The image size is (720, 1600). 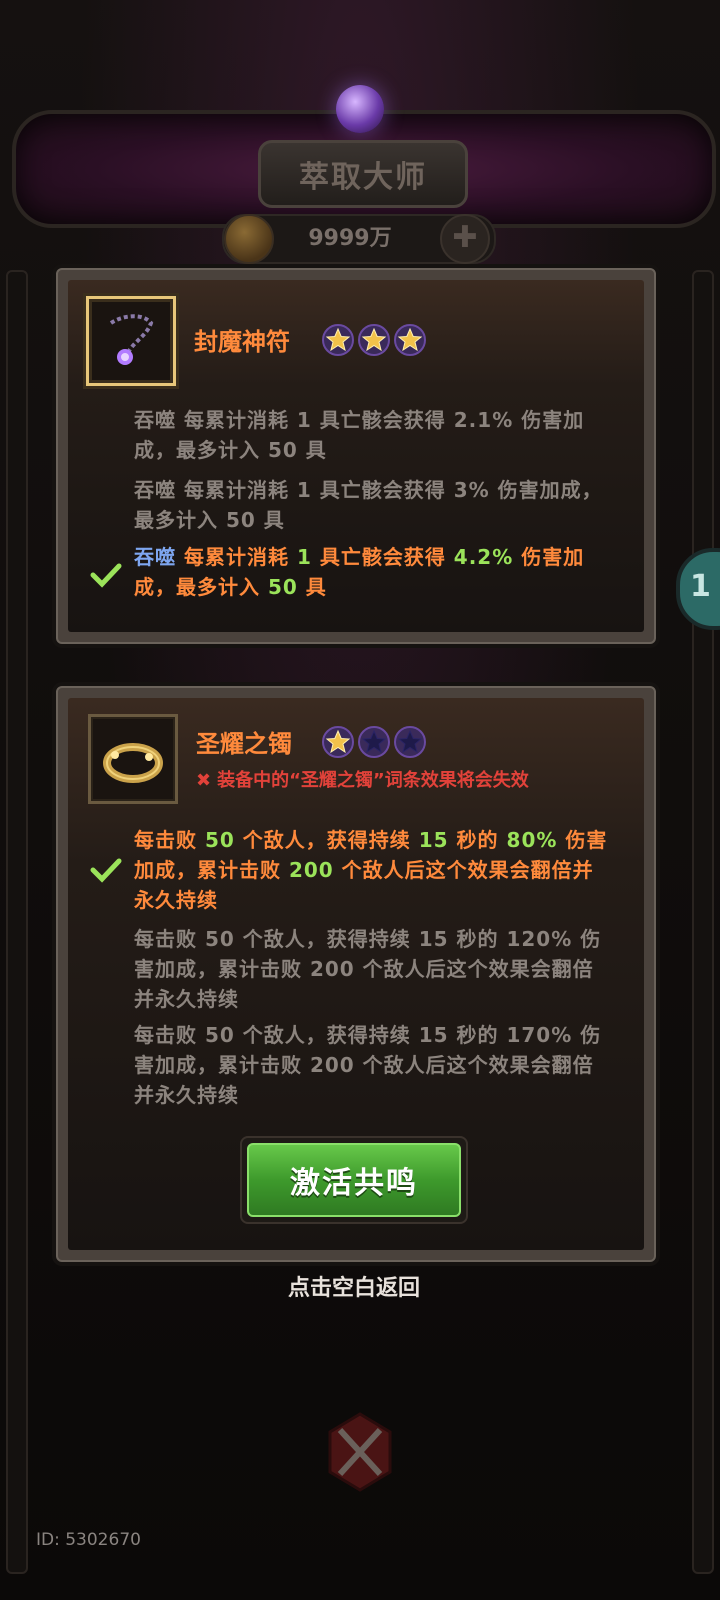 I want to click on star-rating-amulet, so click(x=374, y=340).